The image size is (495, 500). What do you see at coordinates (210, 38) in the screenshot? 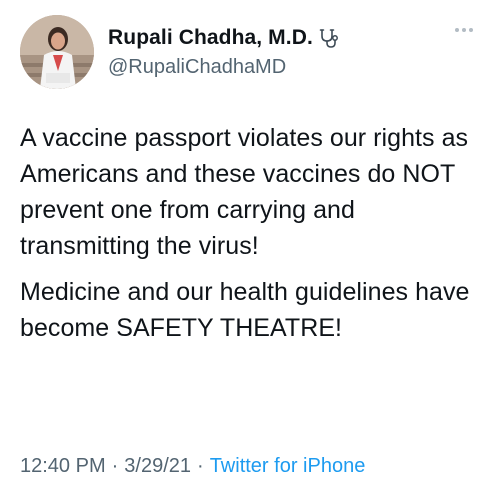
I see `display-name: Rupali Chadha, M.D.` at bounding box center [210, 38].